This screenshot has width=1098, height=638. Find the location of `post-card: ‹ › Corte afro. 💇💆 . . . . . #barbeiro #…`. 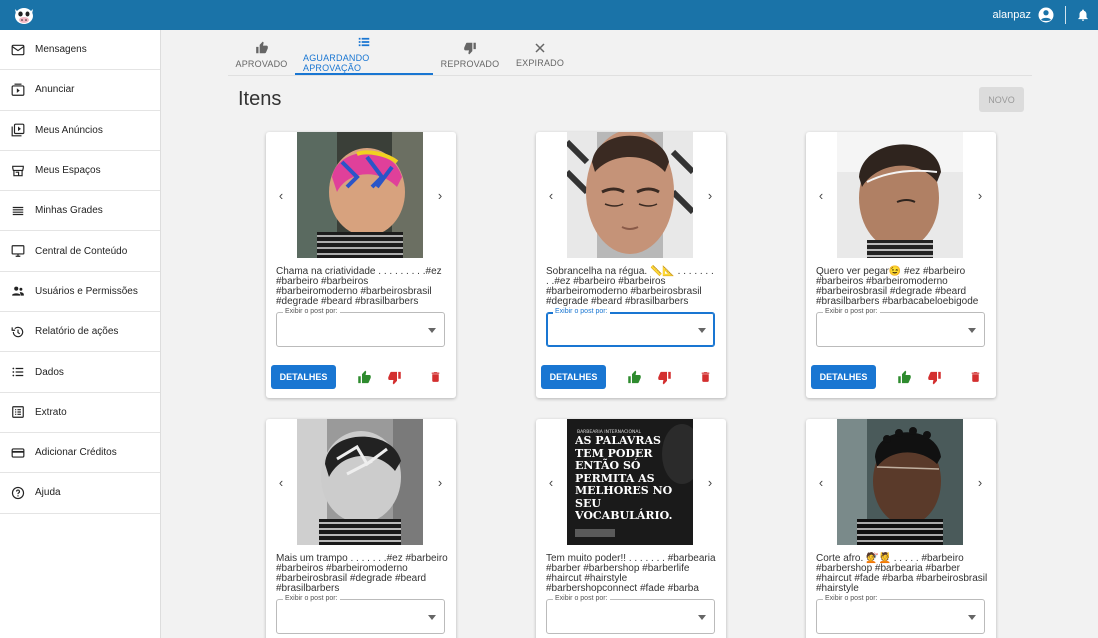

post-card: ‹ › Corte afro. 💇💆 . . . . . #barbeiro #… is located at coordinates (901, 528).